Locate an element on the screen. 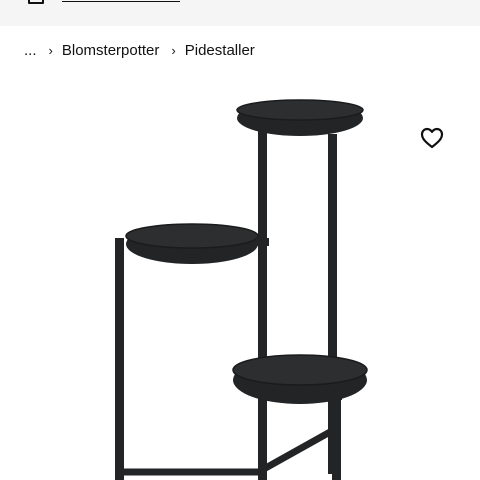  heart-icon is located at coordinates (432, 138).